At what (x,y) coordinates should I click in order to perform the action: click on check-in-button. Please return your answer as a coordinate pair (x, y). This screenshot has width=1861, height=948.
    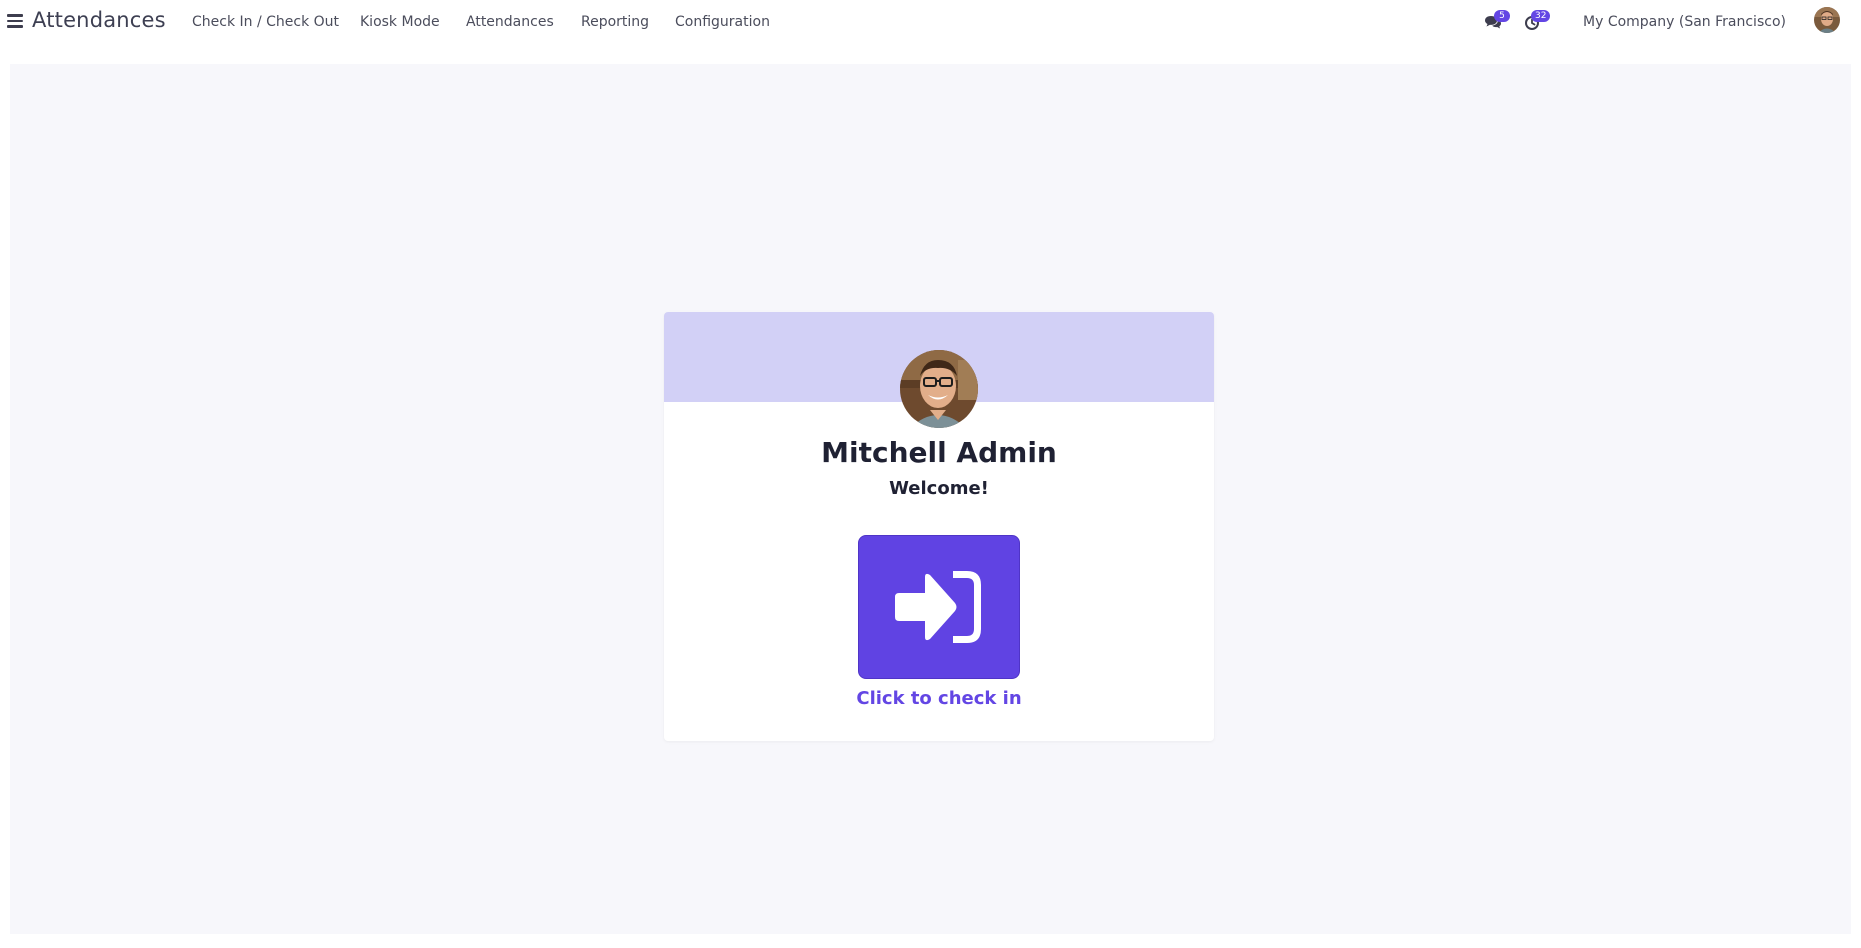
    Looking at the image, I should click on (939, 607).